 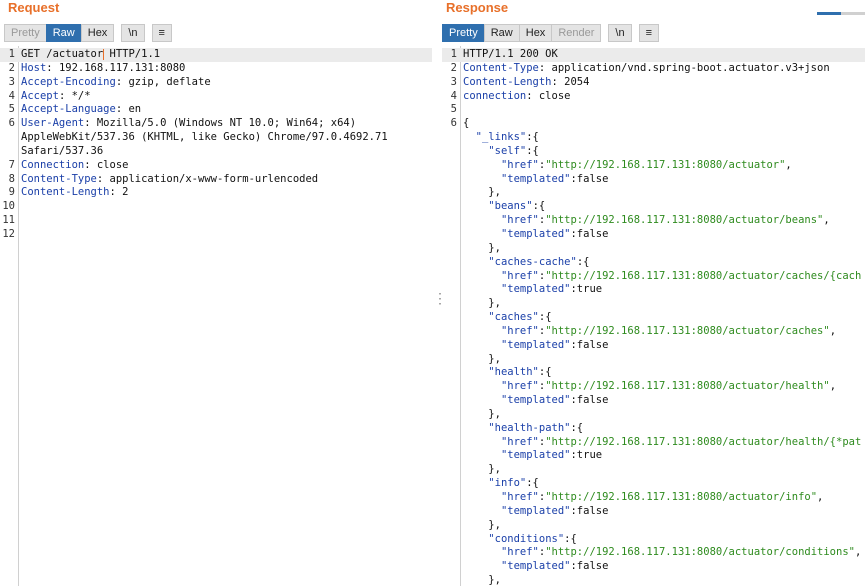 I want to click on code-key: "caches-cache", so click(x=532, y=261).